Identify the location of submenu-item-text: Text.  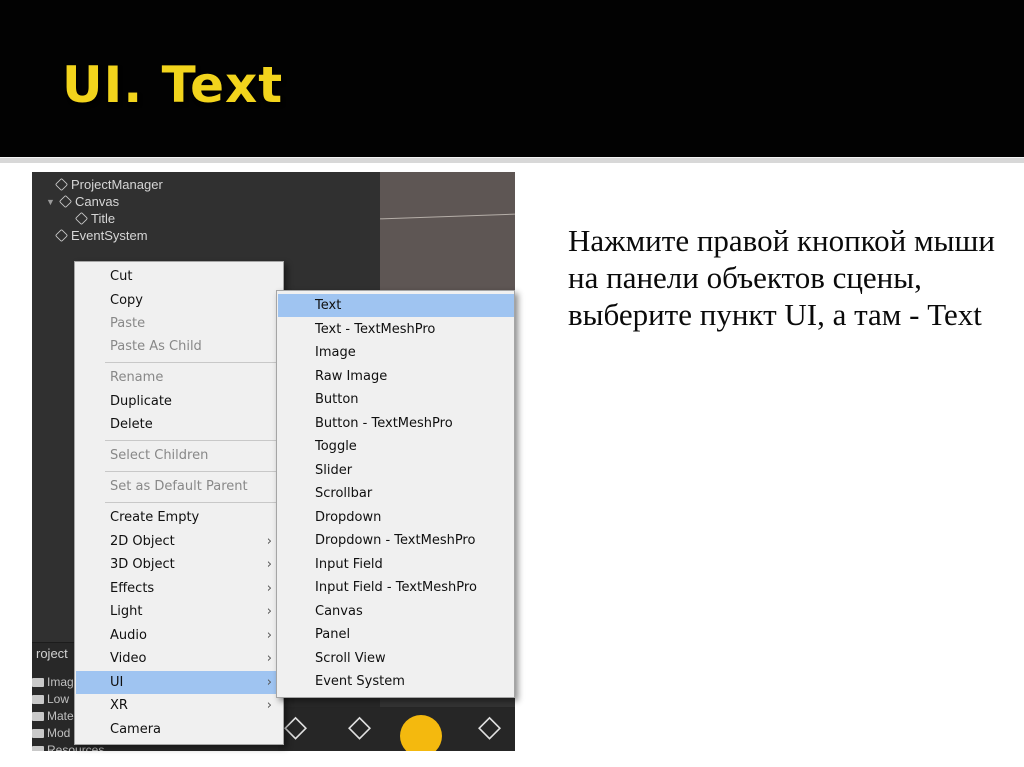
(396, 305).